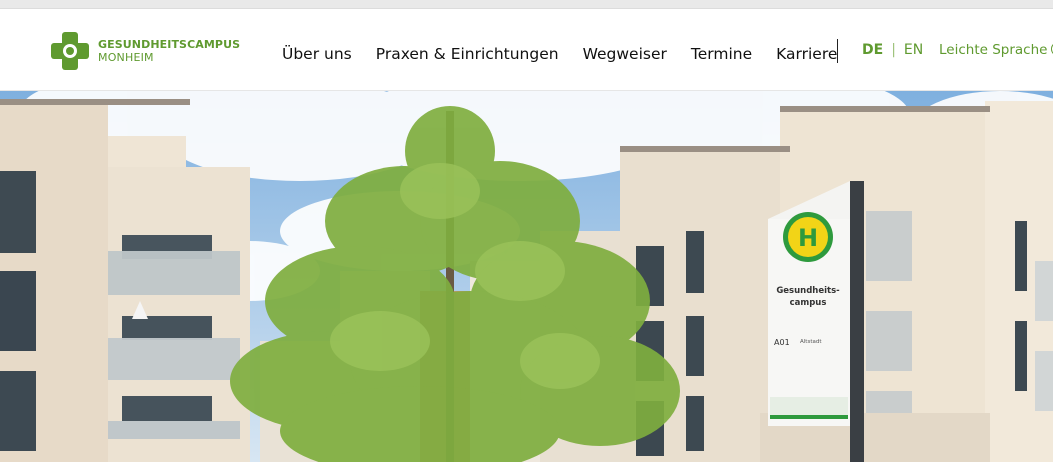 This screenshot has height=462, width=1053. What do you see at coordinates (782, 342) in the screenshot?
I see `bus-stop-code: A01` at bounding box center [782, 342].